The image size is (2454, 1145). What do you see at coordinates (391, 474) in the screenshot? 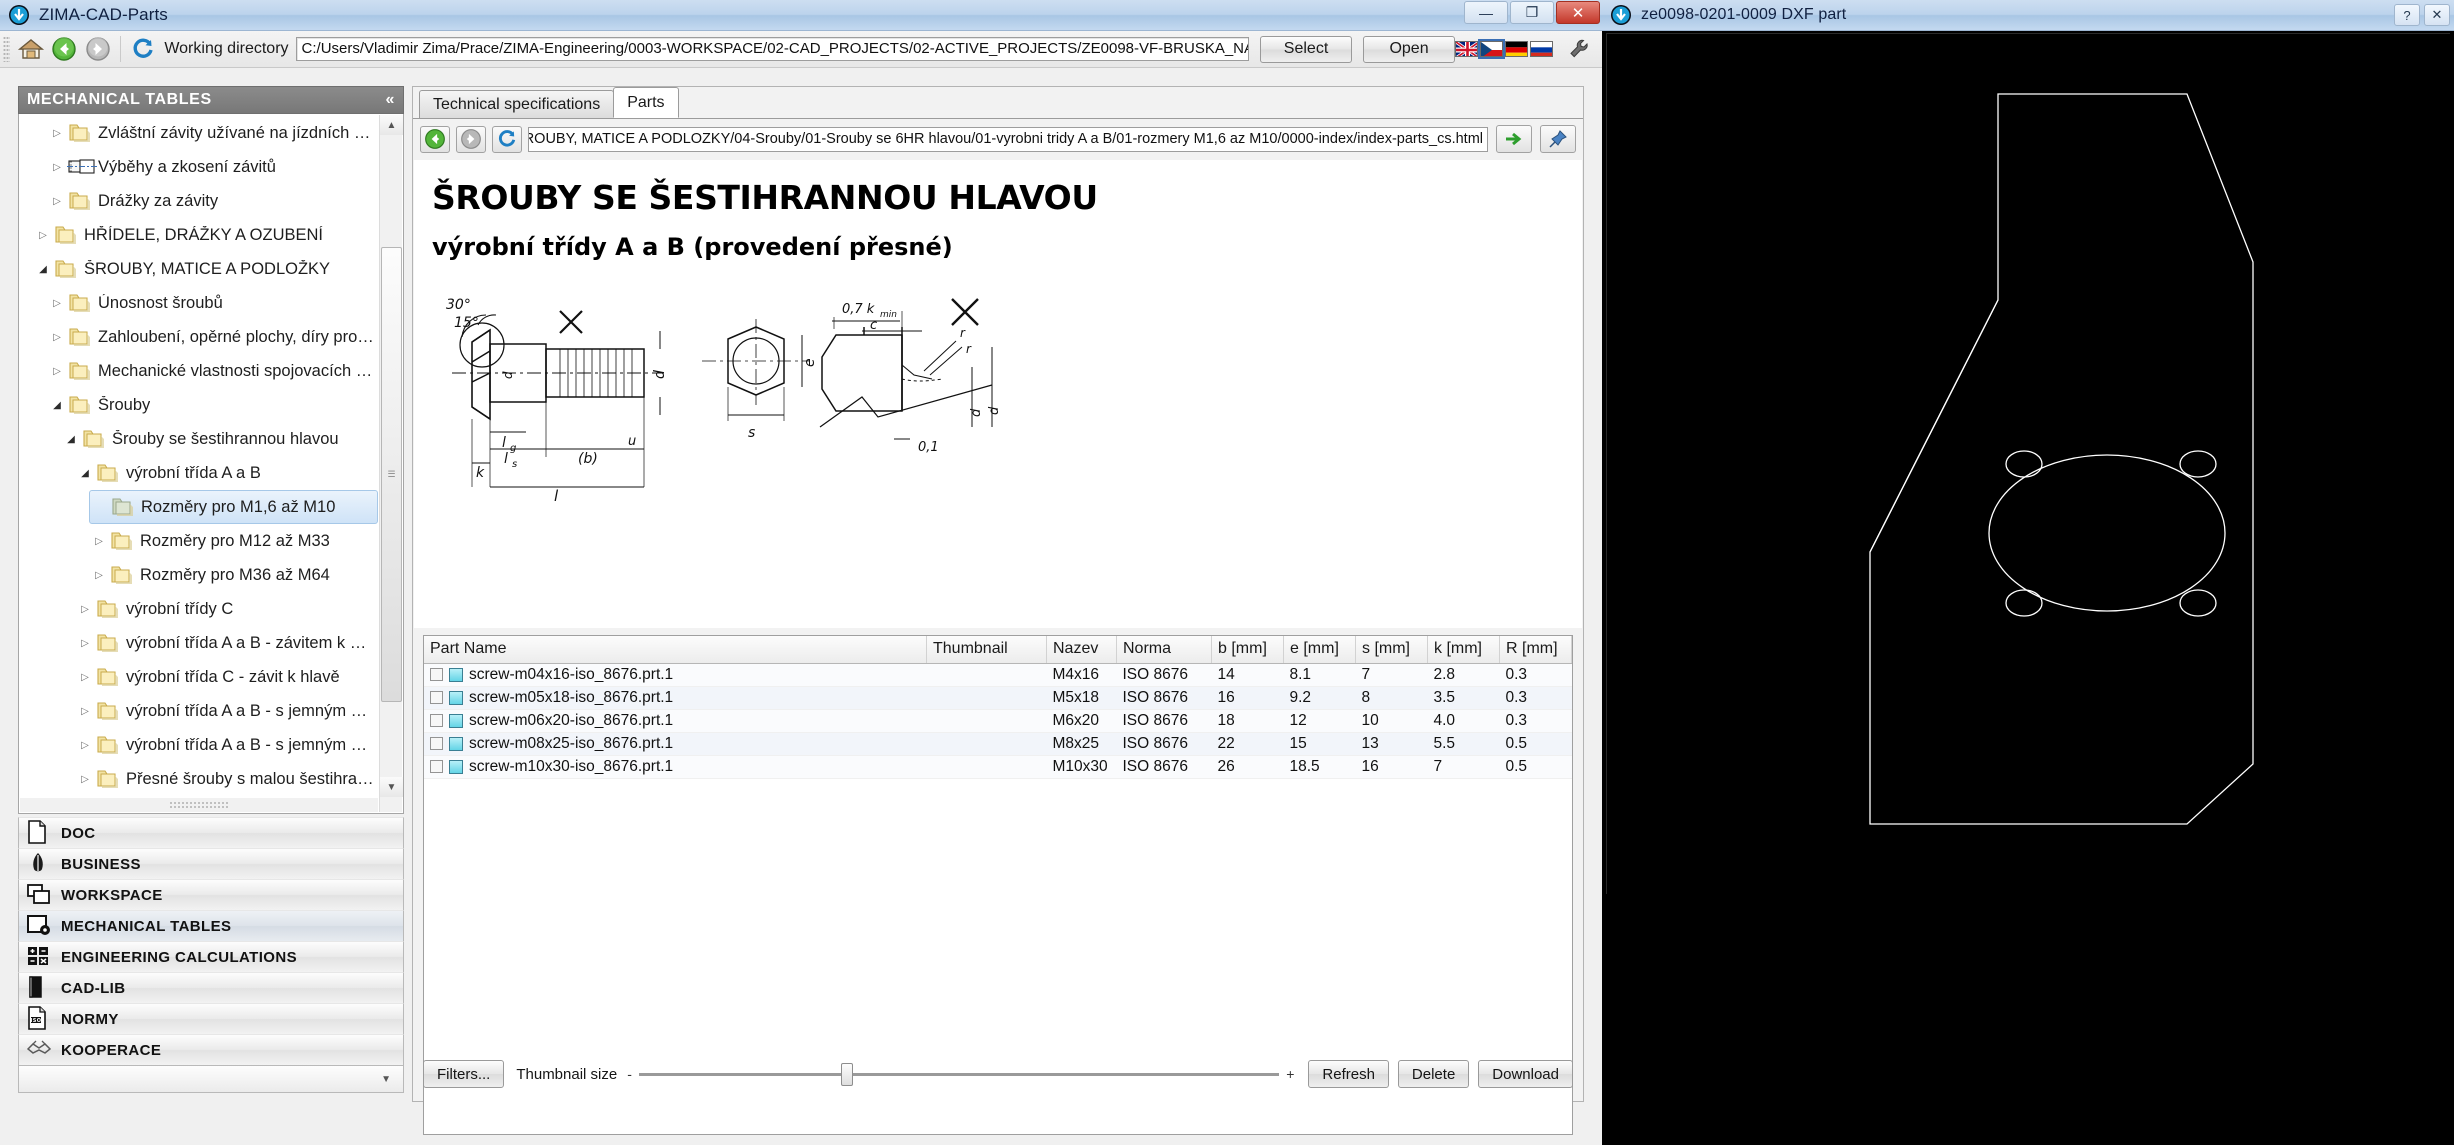
I see `scrollbar-thumb: ☰` at bounding box center [391, 474].